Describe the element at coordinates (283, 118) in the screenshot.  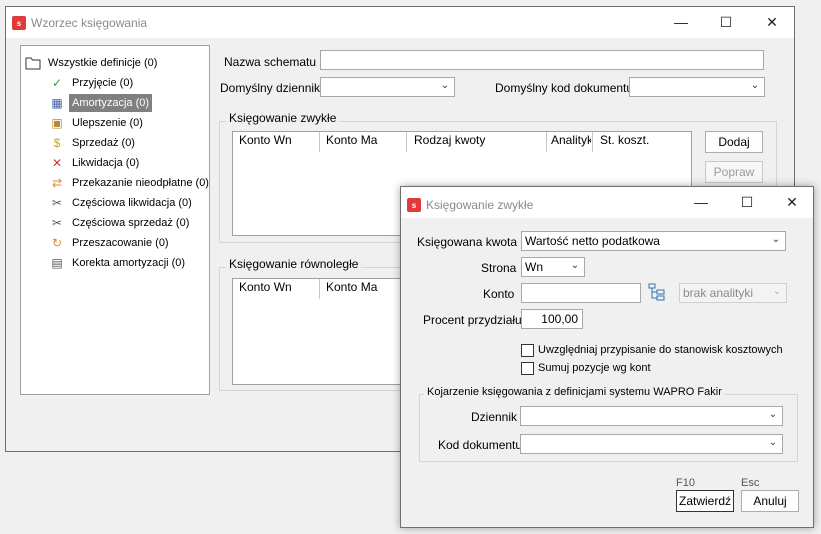
I see `normal-posting-title: Księgowanie zwykłe` at that location.